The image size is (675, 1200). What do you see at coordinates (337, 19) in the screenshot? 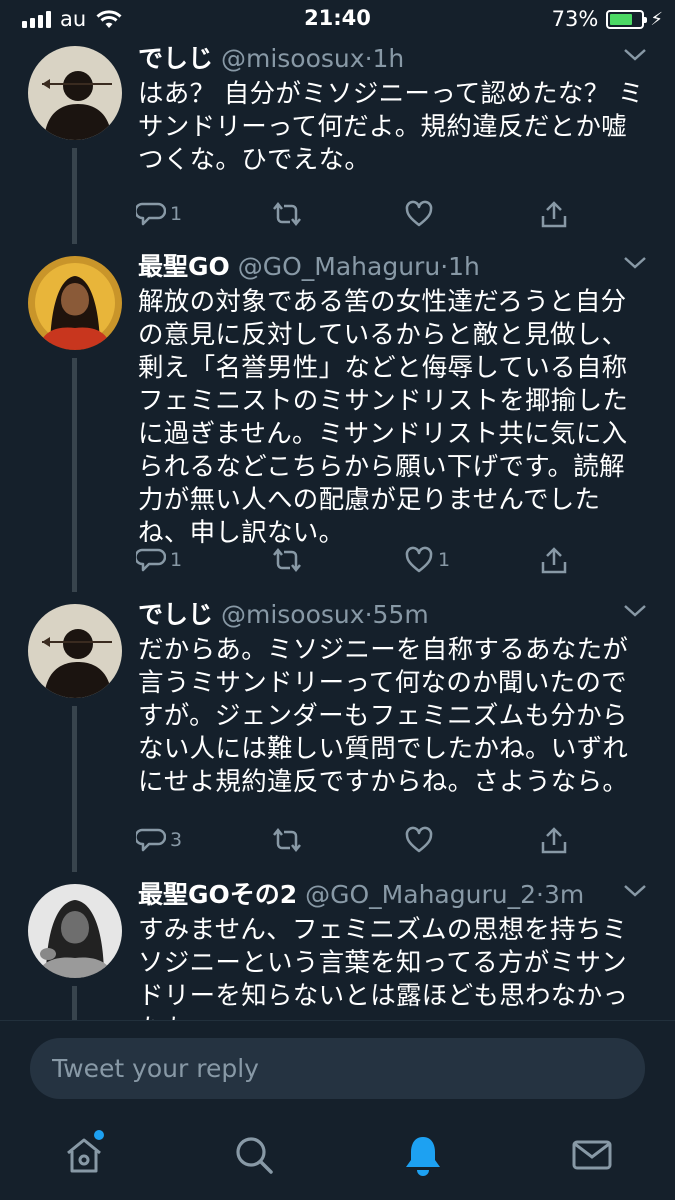
I see `status-bar: au 21:40 73% ⚡` at bounding box center [337, 19].